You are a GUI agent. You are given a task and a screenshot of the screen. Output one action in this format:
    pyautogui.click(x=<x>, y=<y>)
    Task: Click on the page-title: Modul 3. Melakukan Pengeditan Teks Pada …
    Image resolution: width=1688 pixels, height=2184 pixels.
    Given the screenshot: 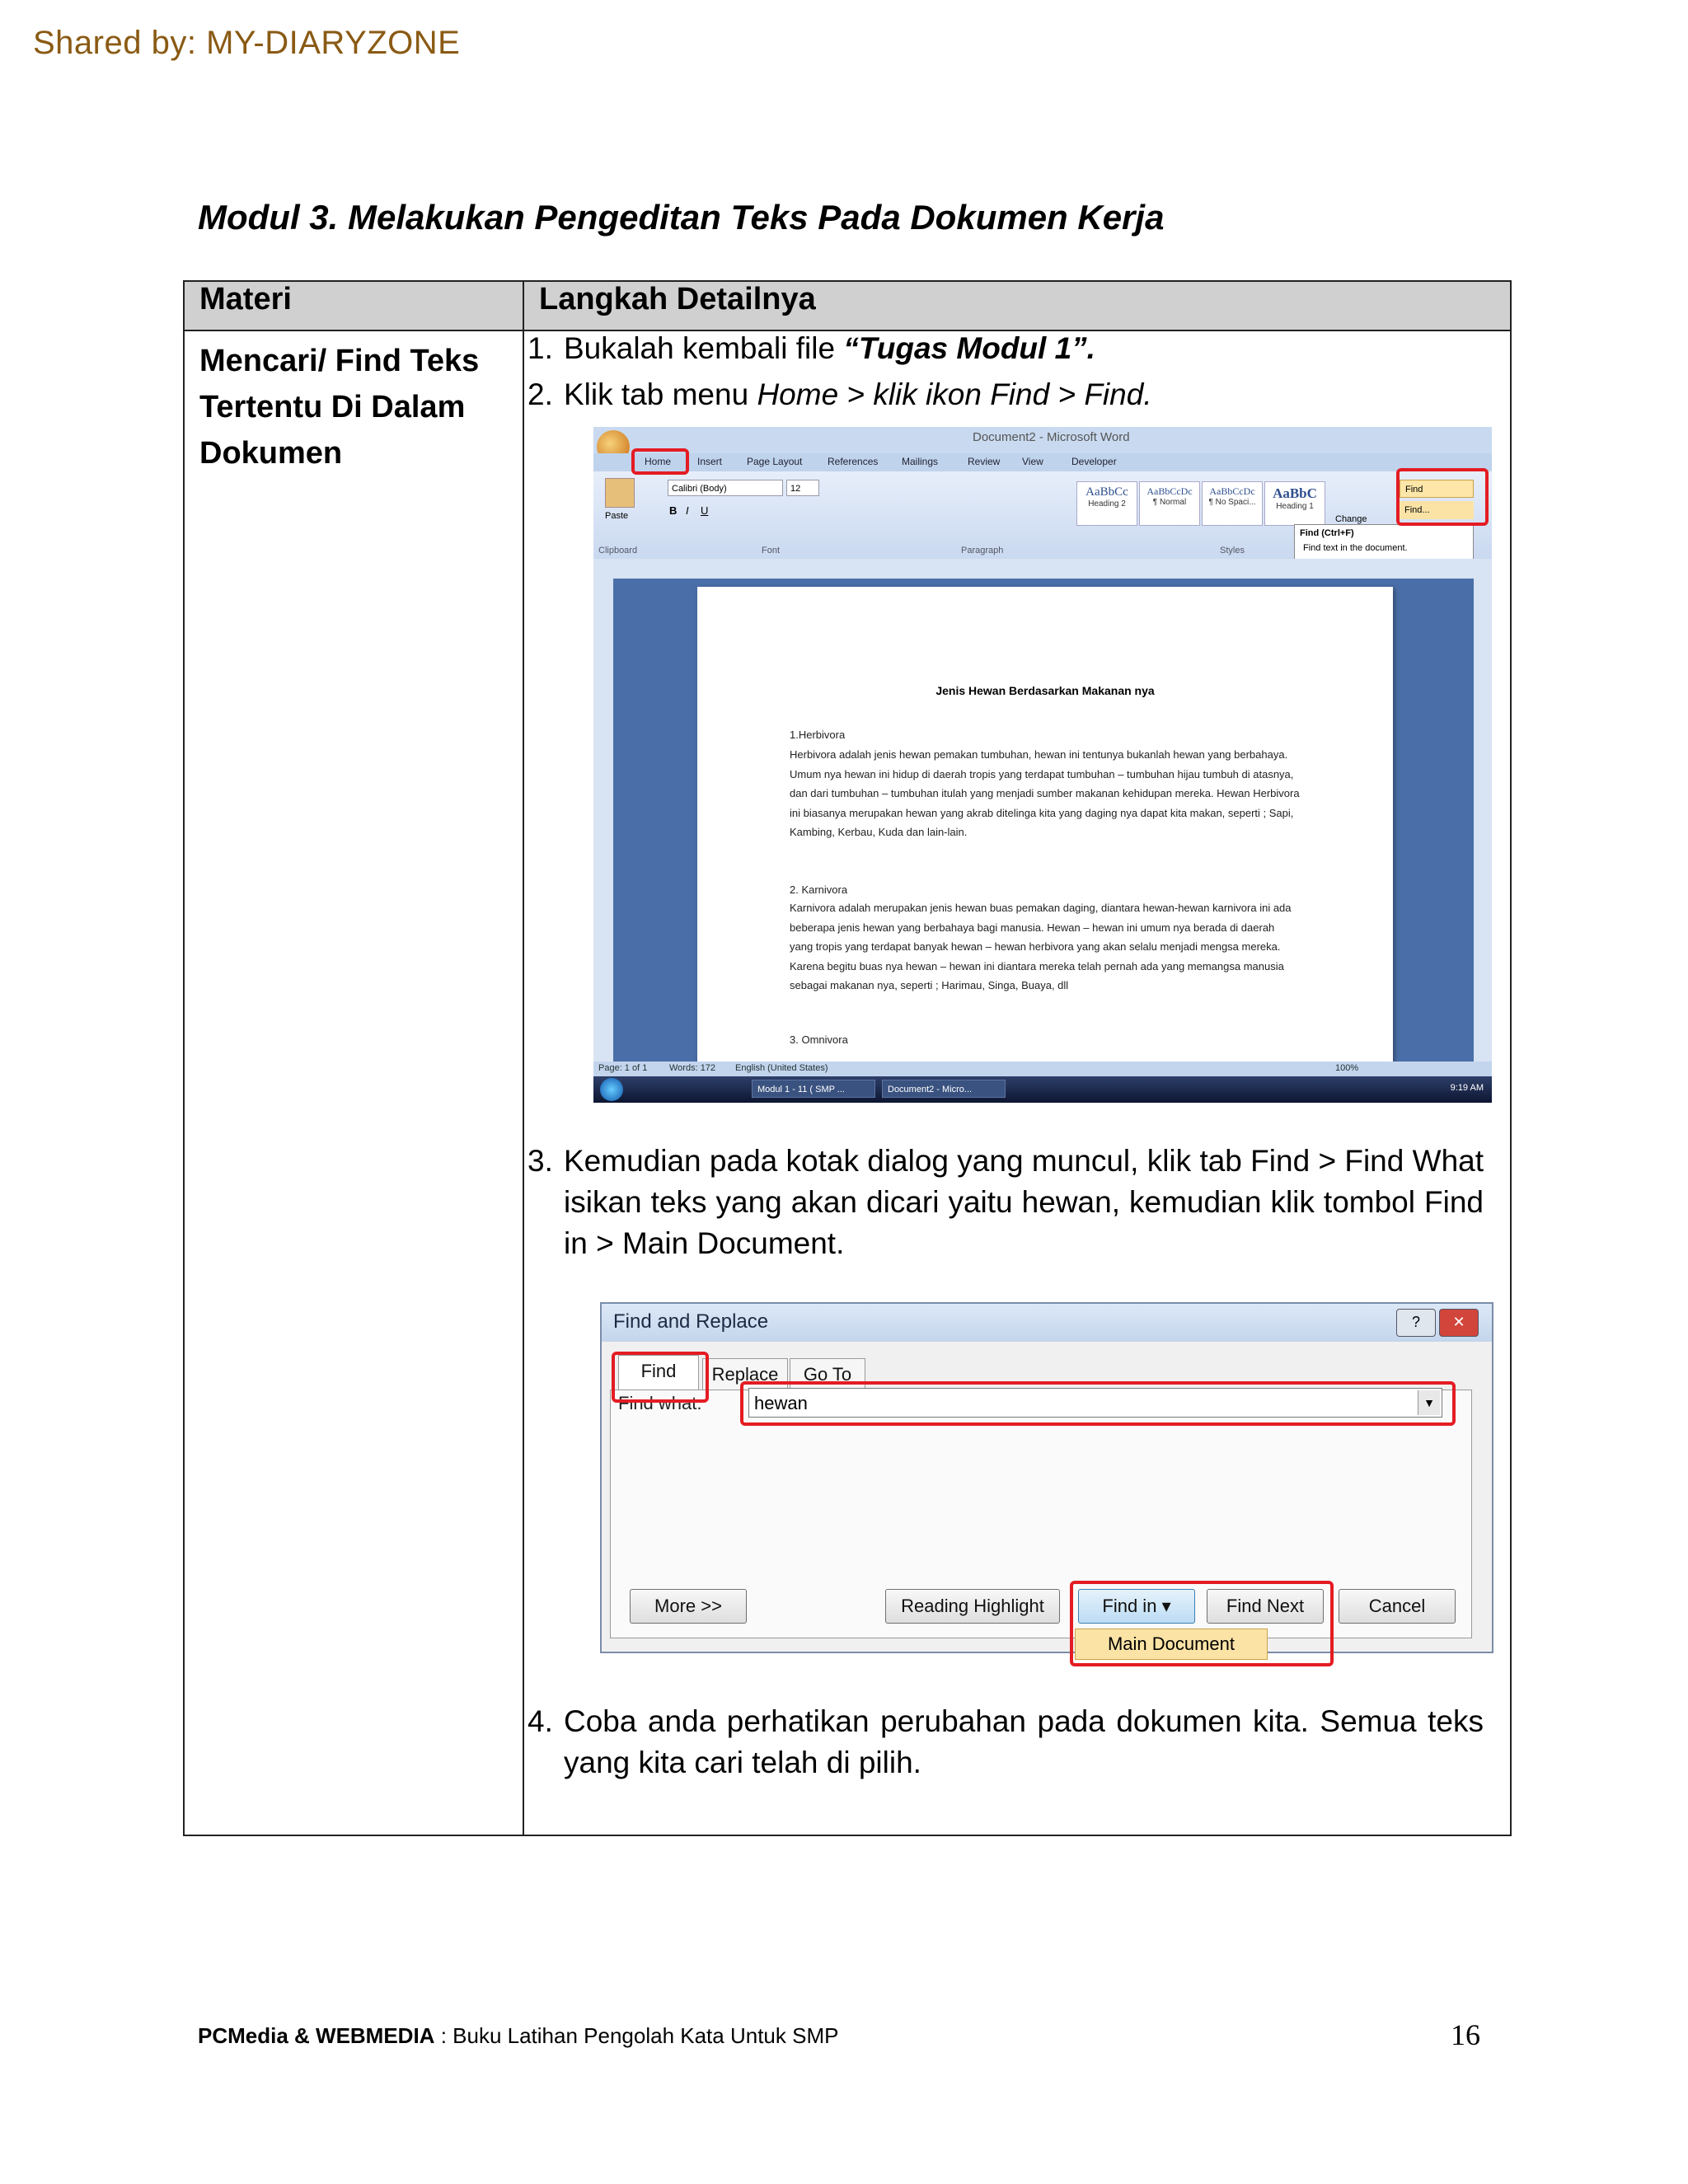 What is the action you would take?
    pyautogui.click(x=681, y=217)
    